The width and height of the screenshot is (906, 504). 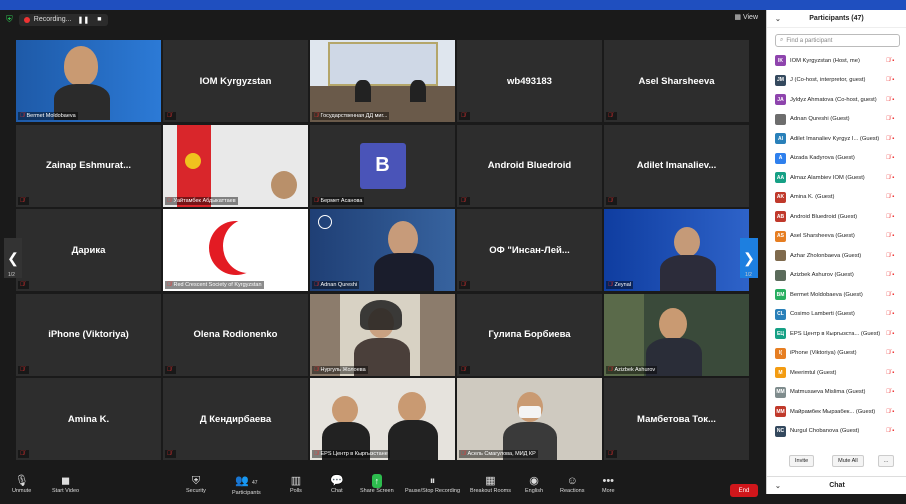 What do you see at coordinates (88, 165) in the screenshot?
I see `video-tile: Zainap Eshmurat... 🎙̸` at bounding box center [88, 165].